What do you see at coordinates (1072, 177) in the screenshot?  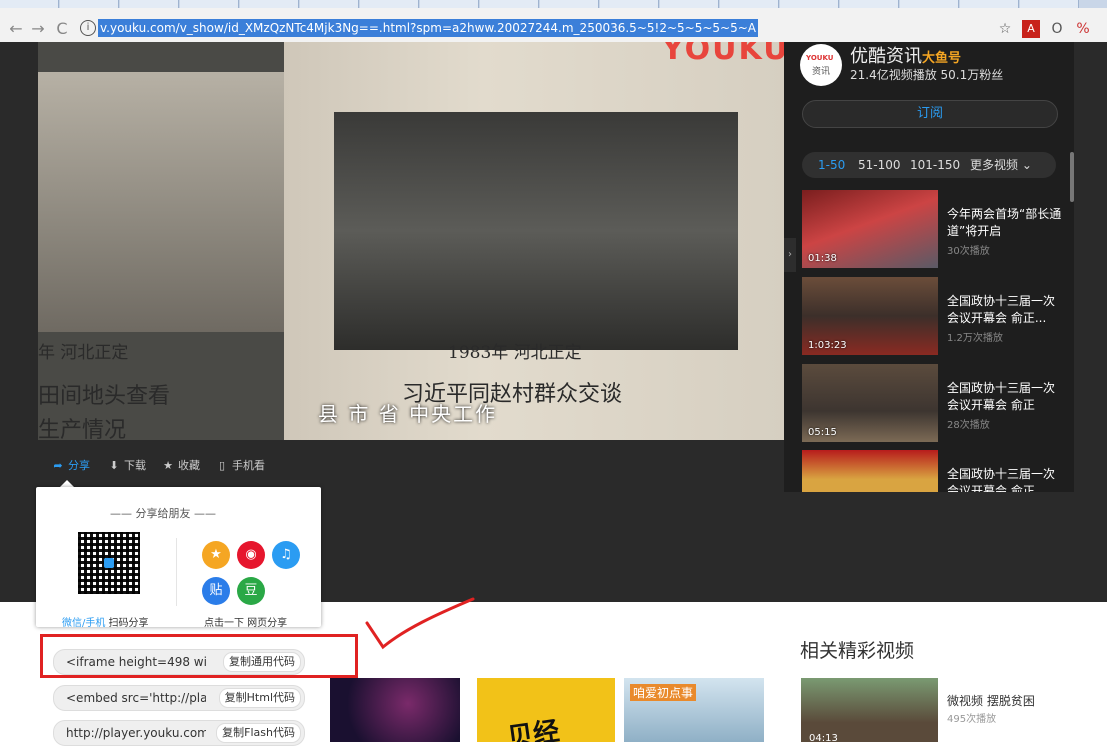 I see `playlist-scrollbar` at bounding box center [1072, 177].